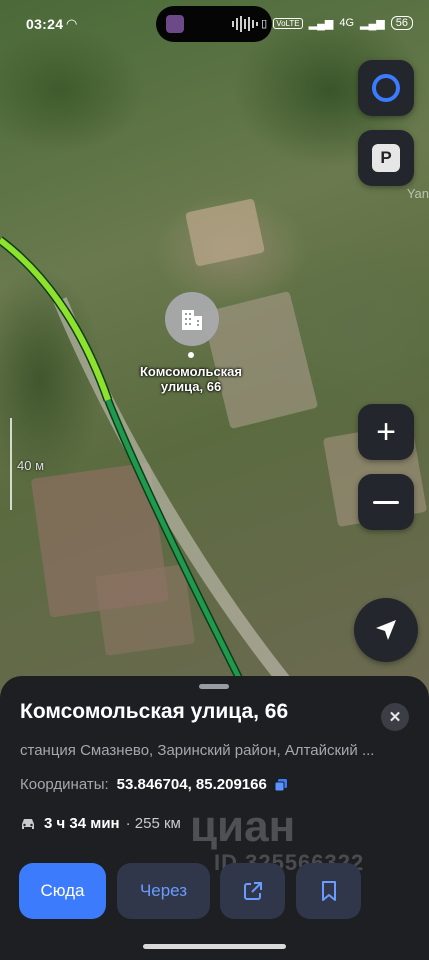 Image resolution: width=429 pixels, height=960 pixels. I want to click on dynamic-island, so click(214, 24).